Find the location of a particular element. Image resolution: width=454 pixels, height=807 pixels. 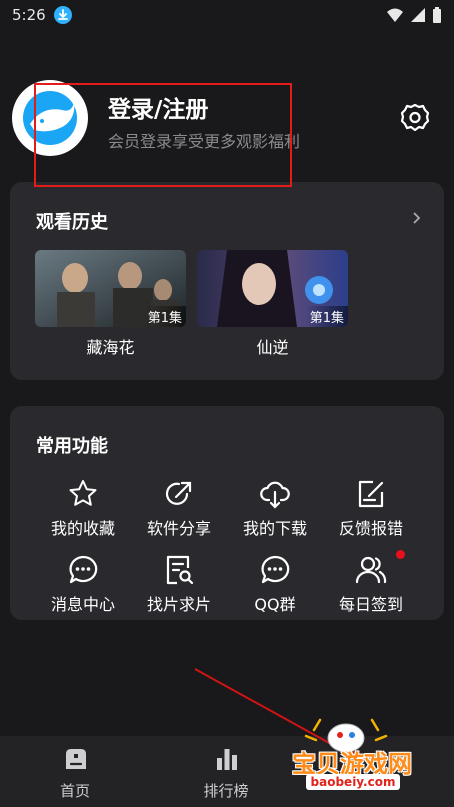

feature-share: 软件分享 is located at coordinates (179, 513).